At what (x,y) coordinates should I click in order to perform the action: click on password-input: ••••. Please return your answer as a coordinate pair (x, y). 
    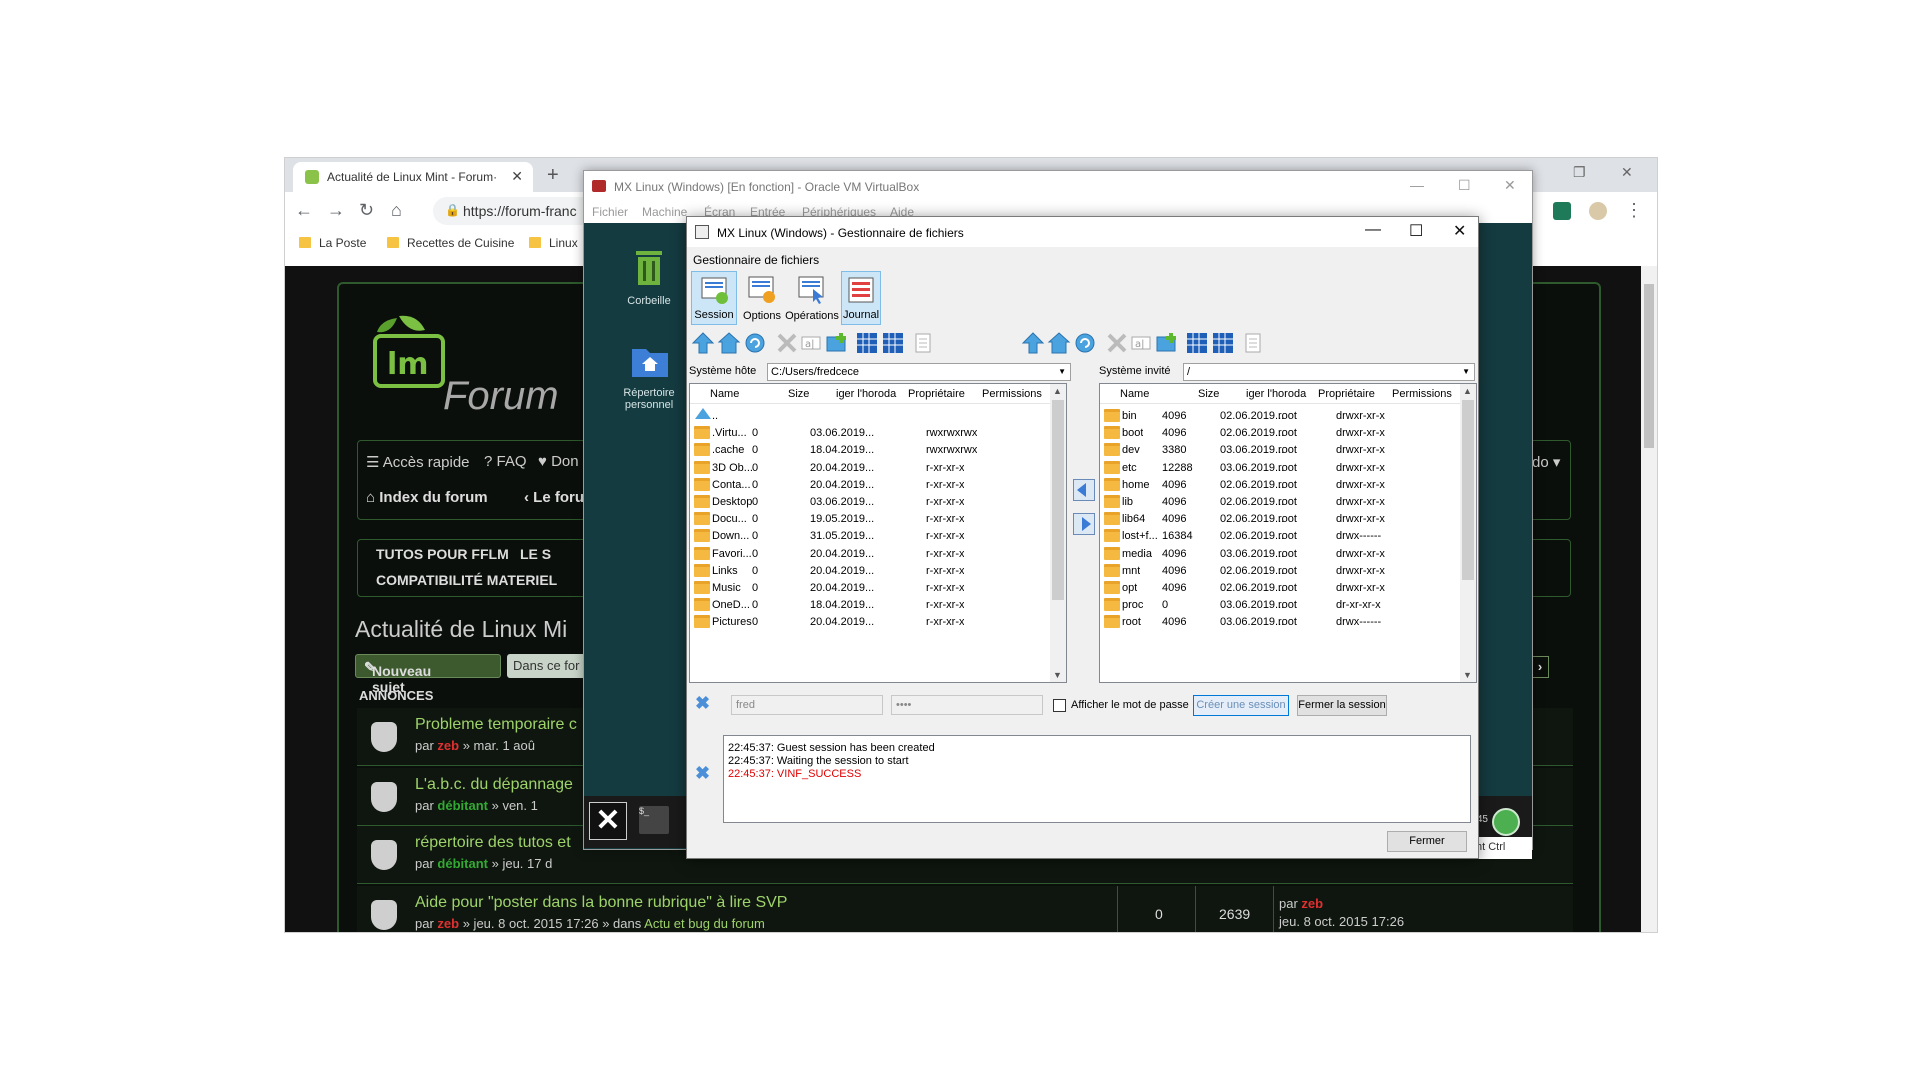
    Looking at the image, I should click on (967, 705).